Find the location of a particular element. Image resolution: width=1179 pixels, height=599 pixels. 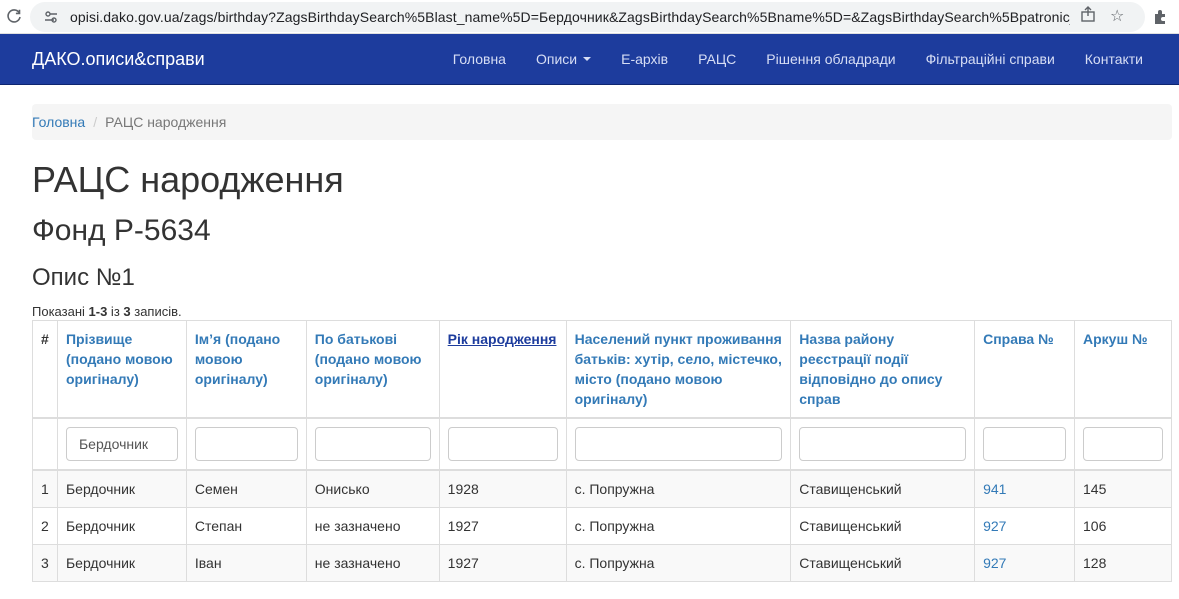

nav-item-opysy-label: Описи is located at coordinates (556, 59).